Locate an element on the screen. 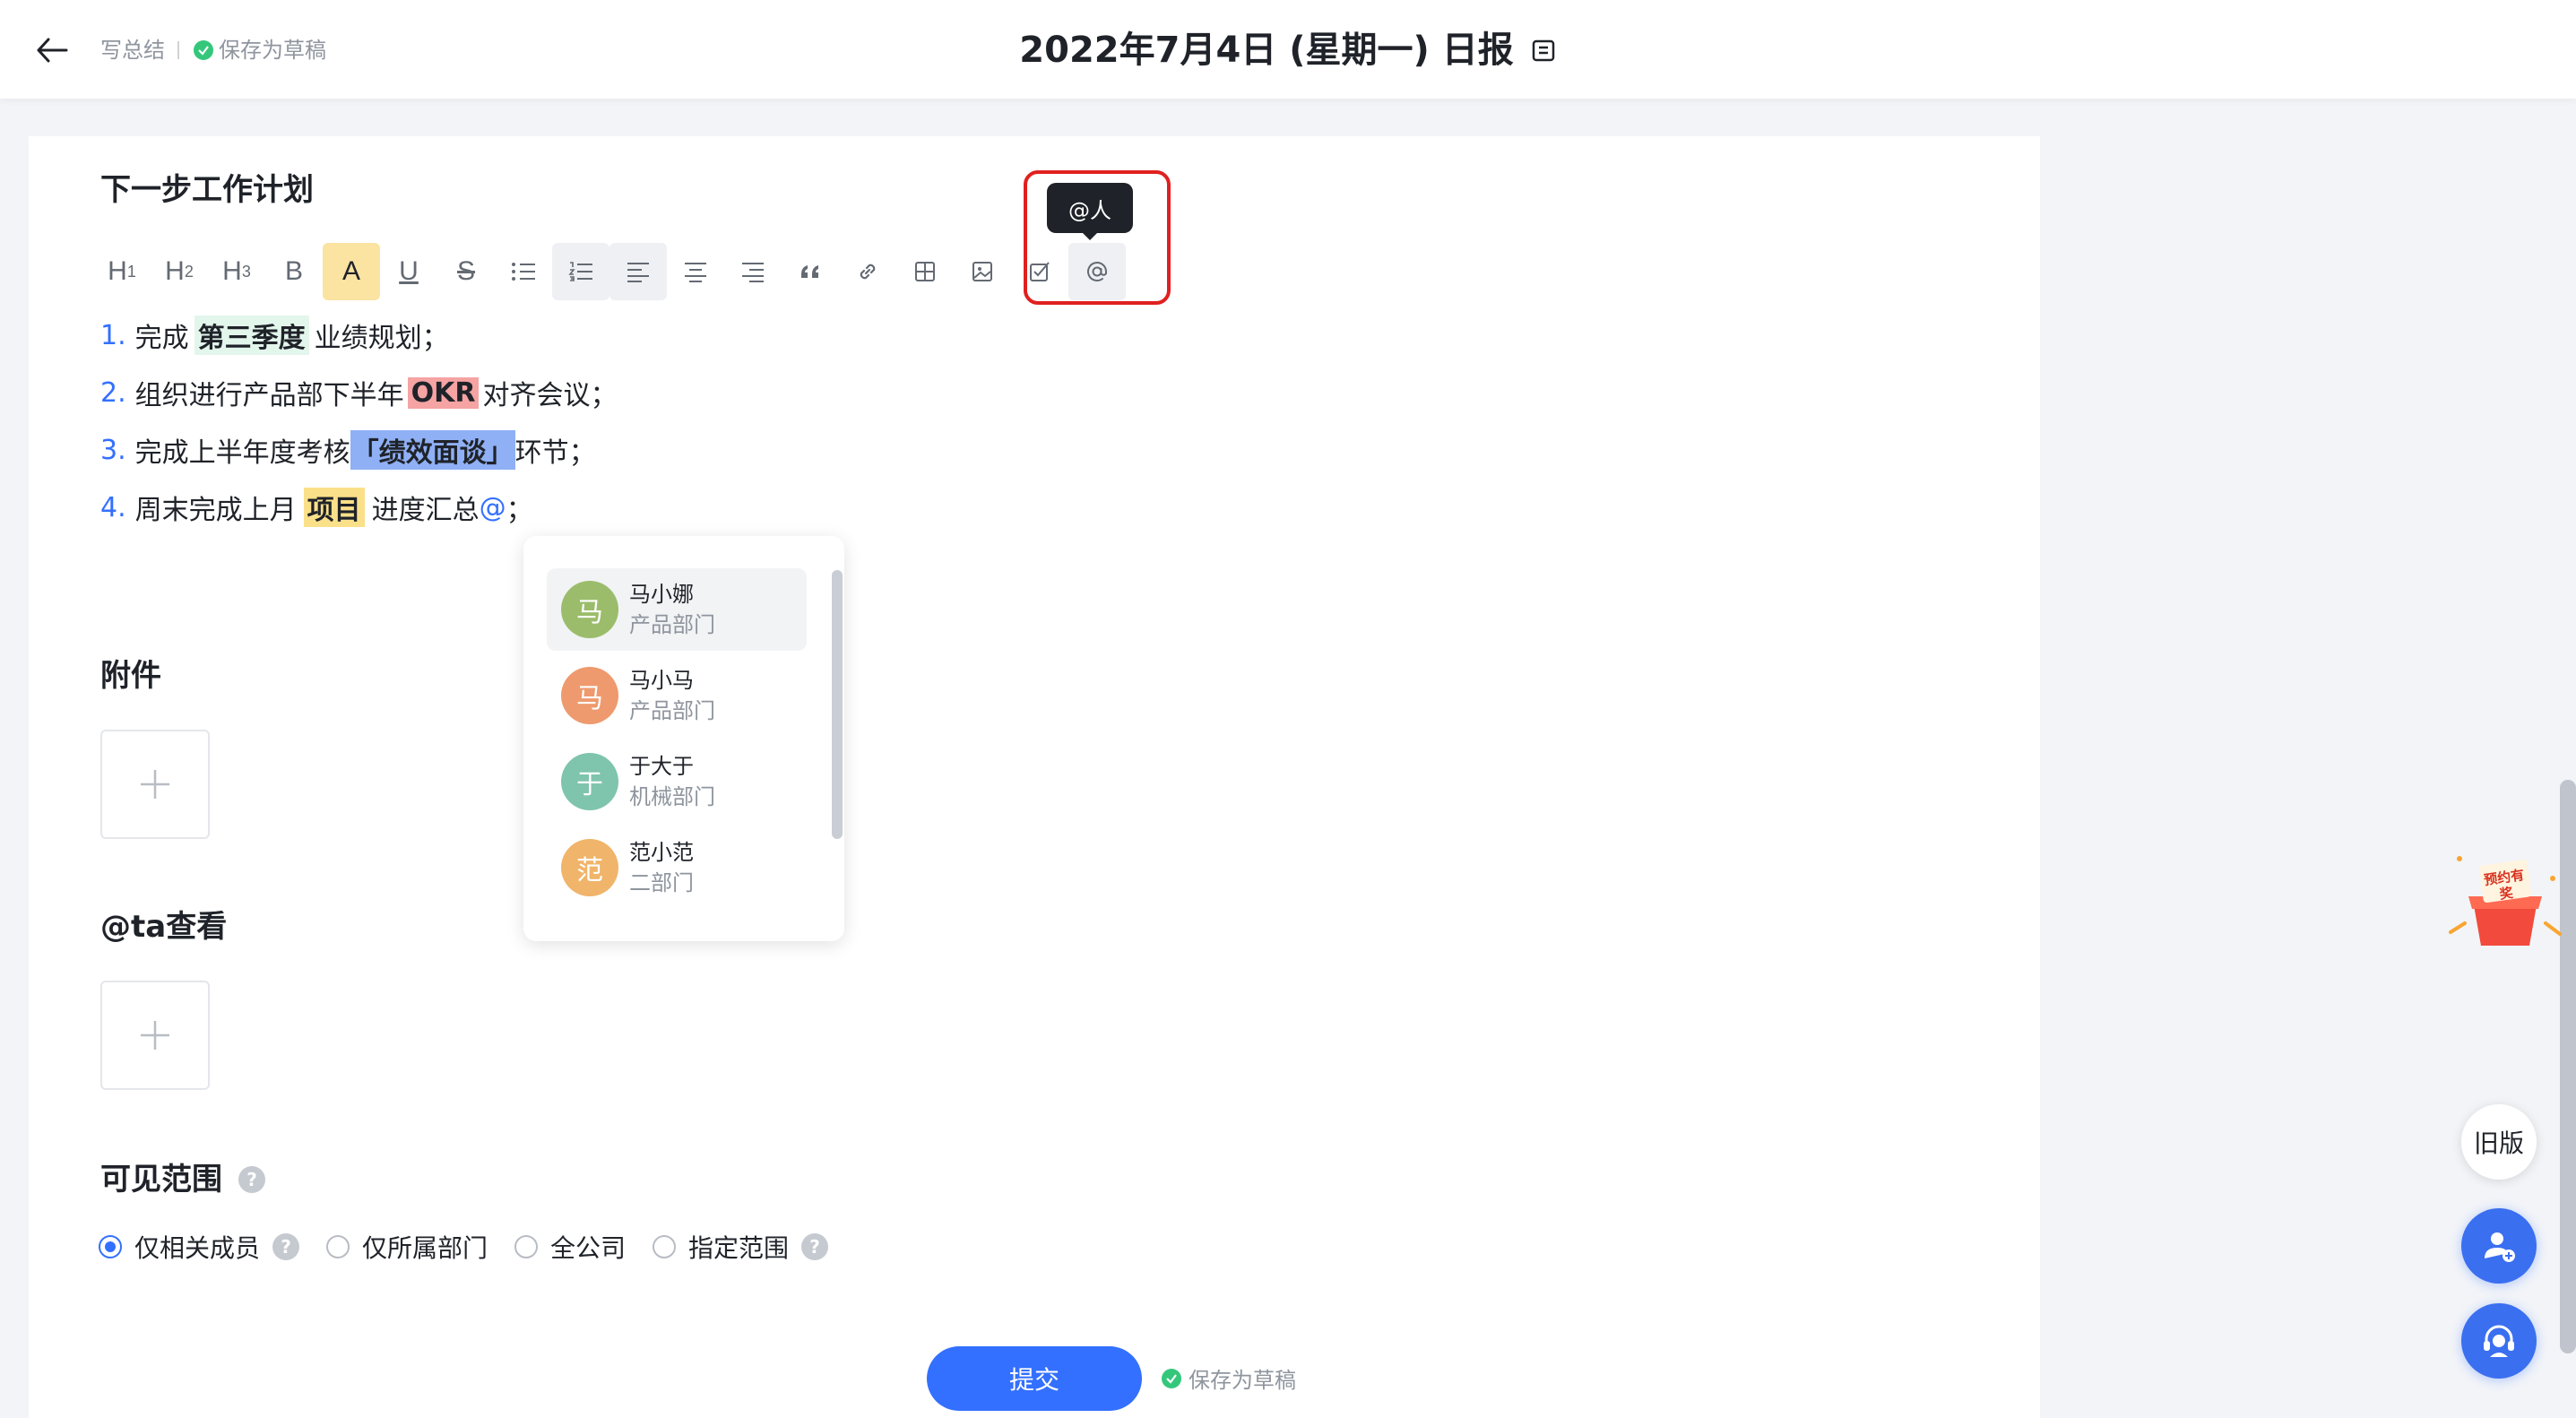 Image resolution: width=2576 pixels, height=1418 pixels. draft-status-label: 保存为草稿 is located at coordinates (272, 51).